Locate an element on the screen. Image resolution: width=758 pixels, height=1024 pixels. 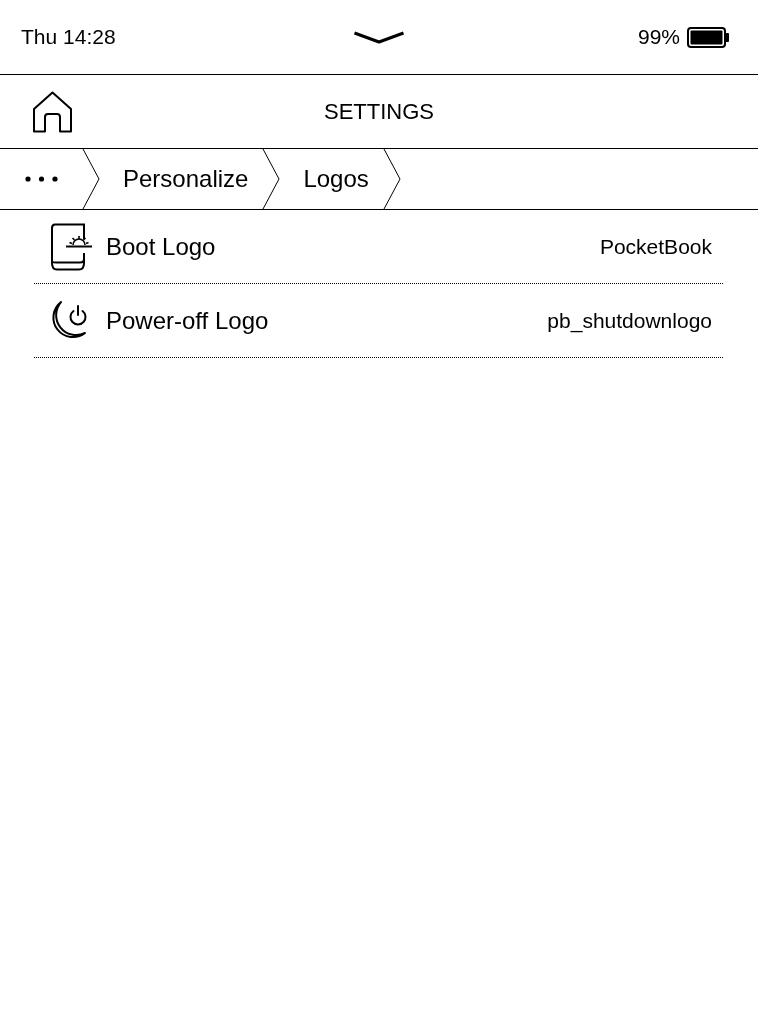
setting-value: pb_shutdownlogo is located at coordinates (629, 320).